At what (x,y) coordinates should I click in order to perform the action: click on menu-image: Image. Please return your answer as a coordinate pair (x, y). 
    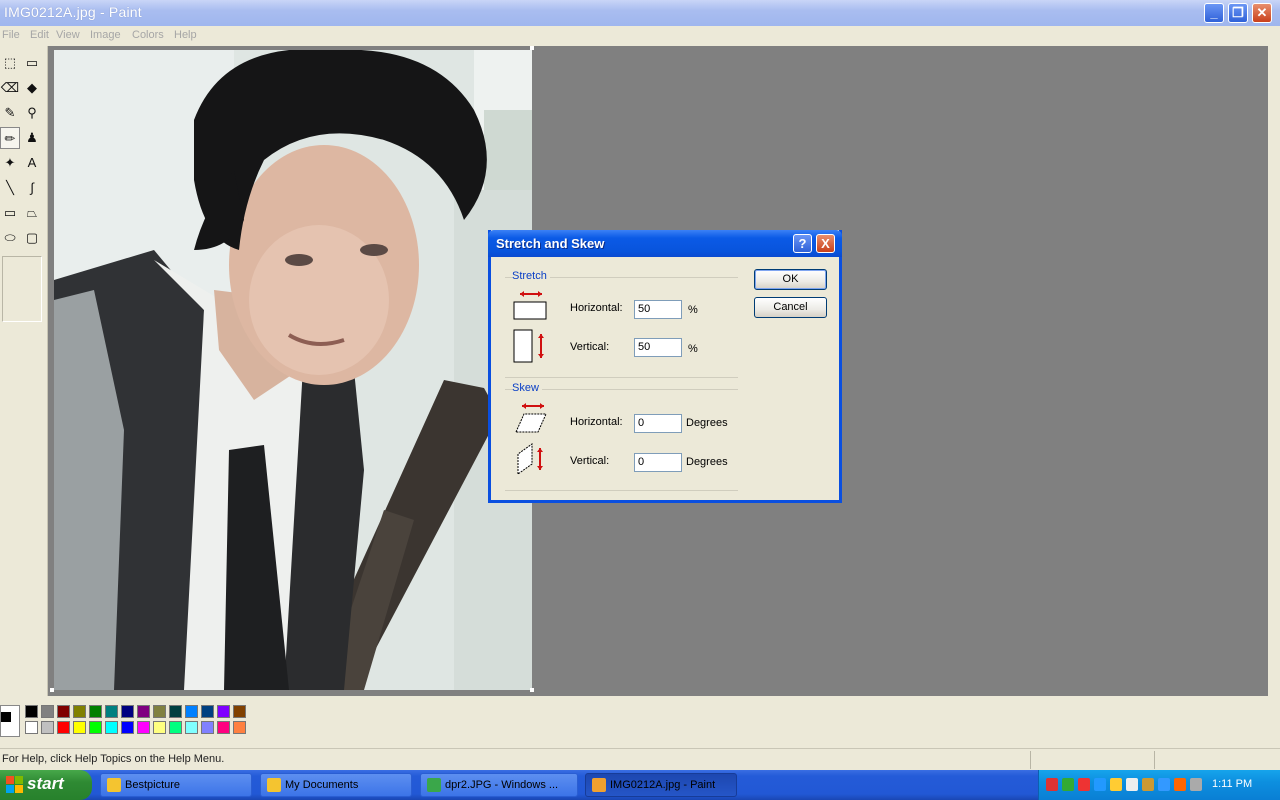
    Looking at the image, I should click on (105, 35).